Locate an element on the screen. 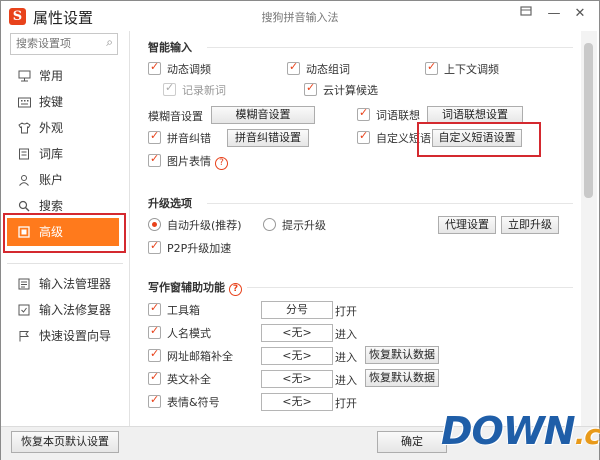 The image size is (600, 460). sidebar-item-account: 账户 is located at coordinates (72, 180).